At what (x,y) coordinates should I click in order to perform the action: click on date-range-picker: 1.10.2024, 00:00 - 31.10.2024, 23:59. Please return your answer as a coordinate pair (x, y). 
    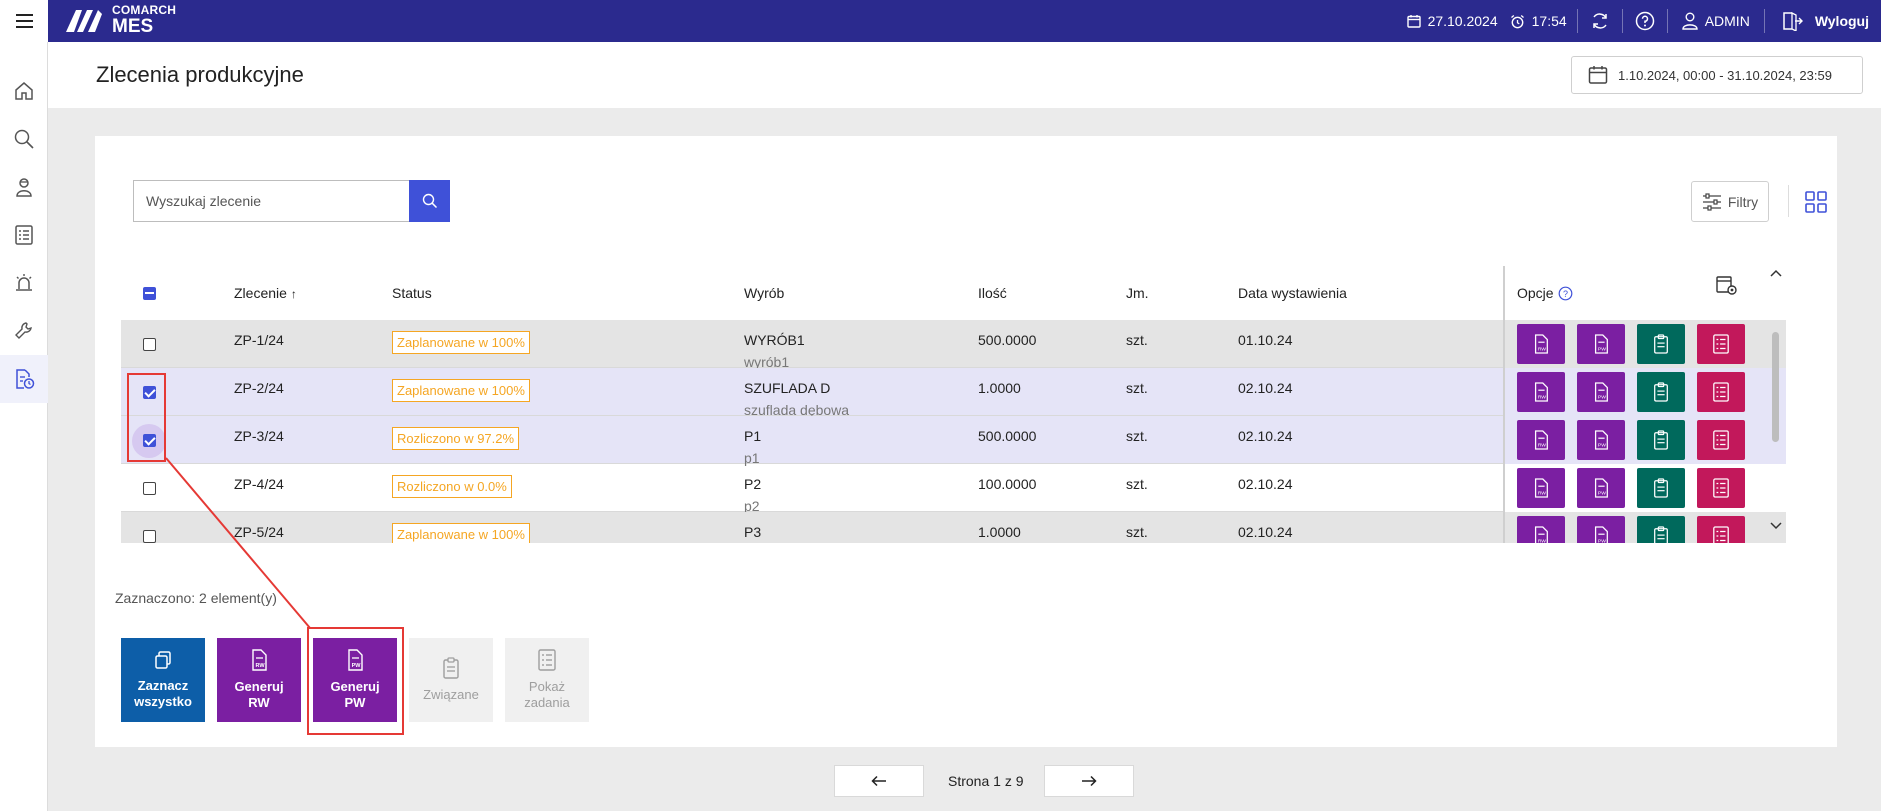
    Looking at the image, I should click on (1717, 75).